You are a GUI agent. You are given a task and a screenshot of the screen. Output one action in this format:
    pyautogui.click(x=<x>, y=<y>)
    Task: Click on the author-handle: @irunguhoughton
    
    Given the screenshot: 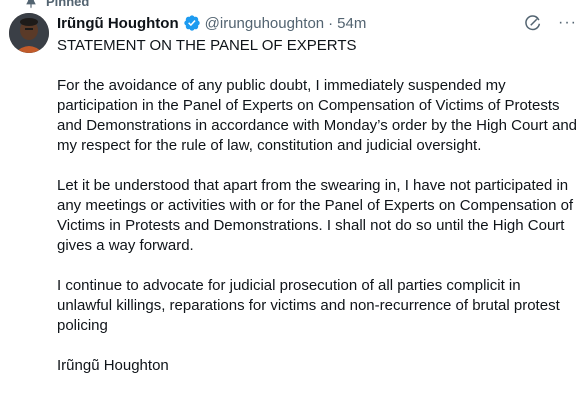 What is the action you would take?
    pyautogui.click(x=265, y=23)
    